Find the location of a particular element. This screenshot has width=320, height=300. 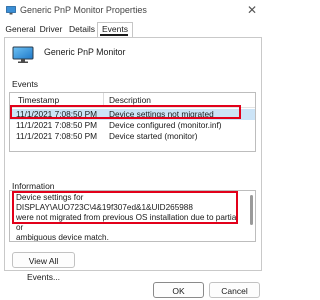

information-scrollbar is located at coordinates (252, 215).